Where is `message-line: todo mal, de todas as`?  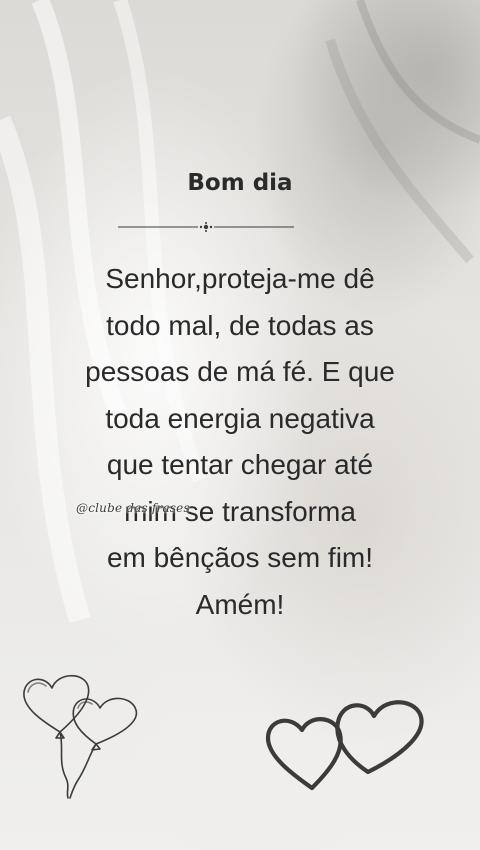 message-line: todo mal, de todas as is located at coordinates (240, 325).